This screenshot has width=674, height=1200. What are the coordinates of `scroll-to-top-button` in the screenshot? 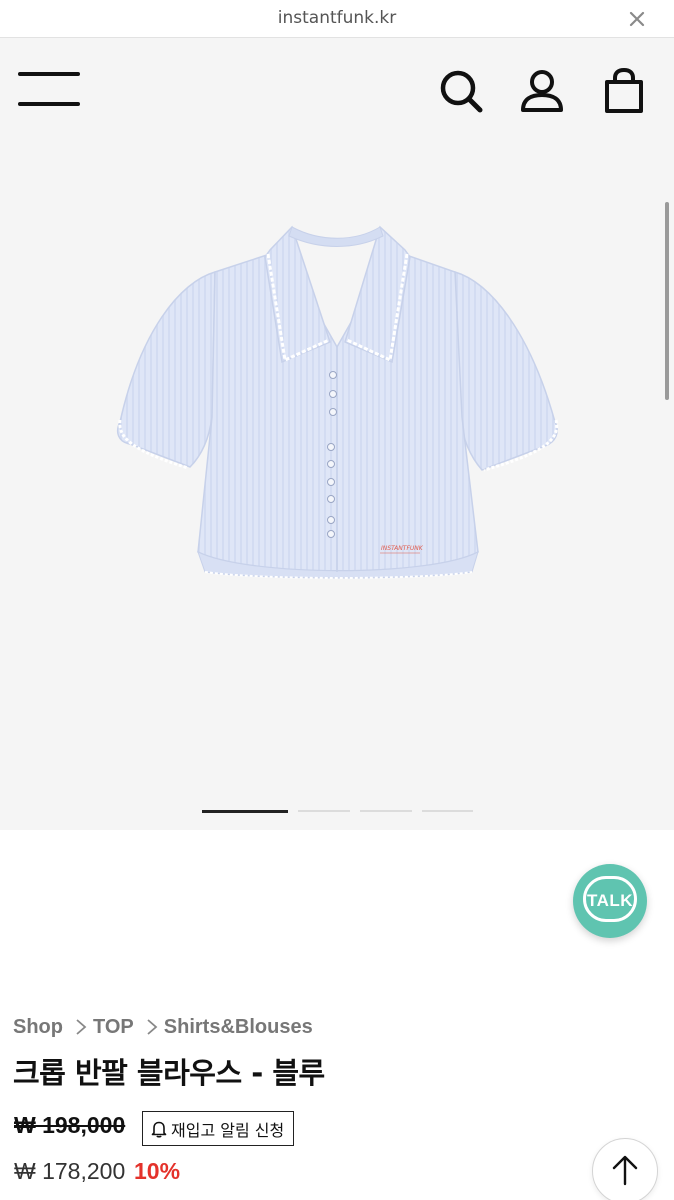 It's located at (625, 1169).